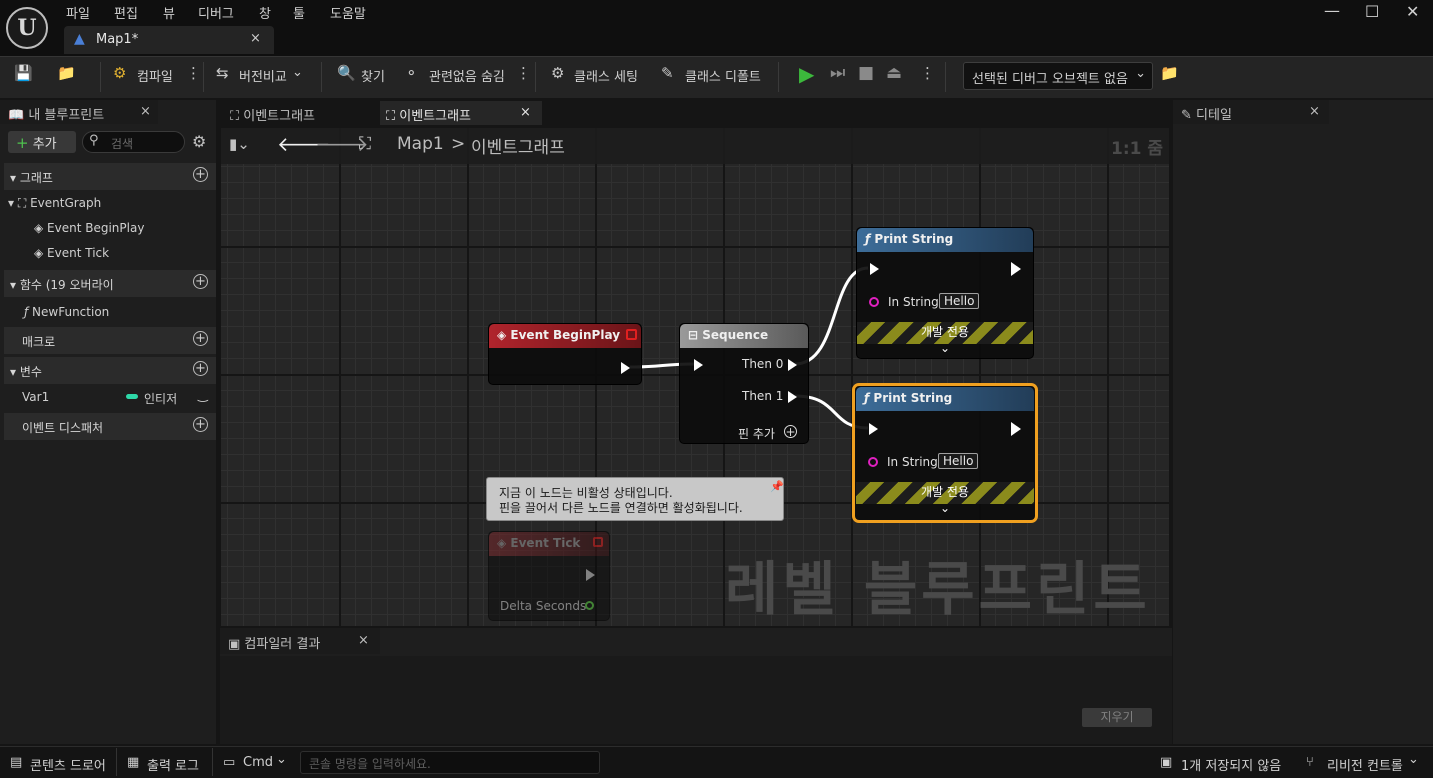 Image resolution: width=1433 pixels, height=778 pixels. What do you see at coordinates (200, 424) in the screenshot?
I see `add-dispatcher-icon: +` at bounding box center [200, 424].